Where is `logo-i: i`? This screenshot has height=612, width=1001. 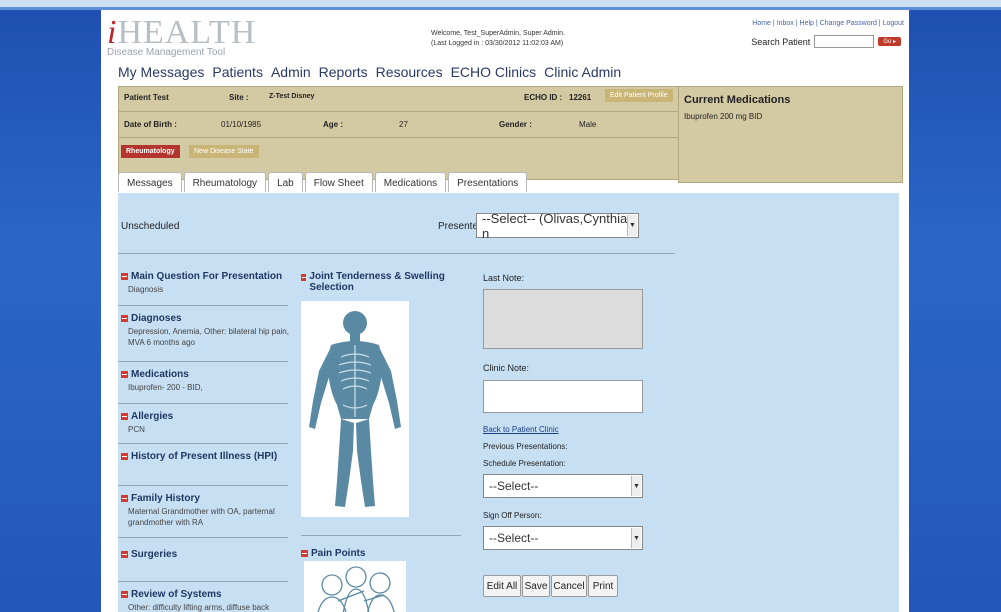
logo-i: i is located at coordinates (112, 32).